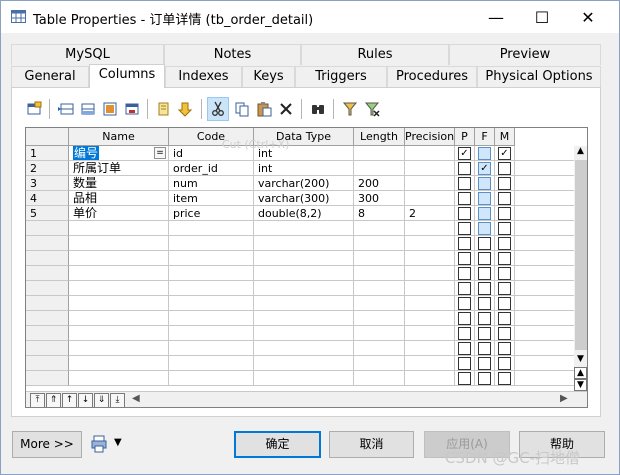 The height and width of the screenshot is (475, 620). What do you see at coordinates (87, 54) in the screenshot?
I see `tab-mysql: MySQL` at bounding box center [87, 54].